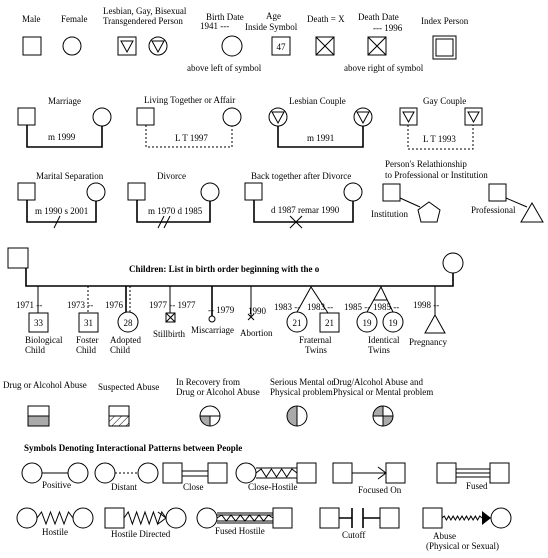 The image size is (548, 558). What do you see at coordinates (45, 385) in the screenshot?
I see `drug-abuse-label: Drug or Alcohol Abuse` at bounding box center [45, 385].